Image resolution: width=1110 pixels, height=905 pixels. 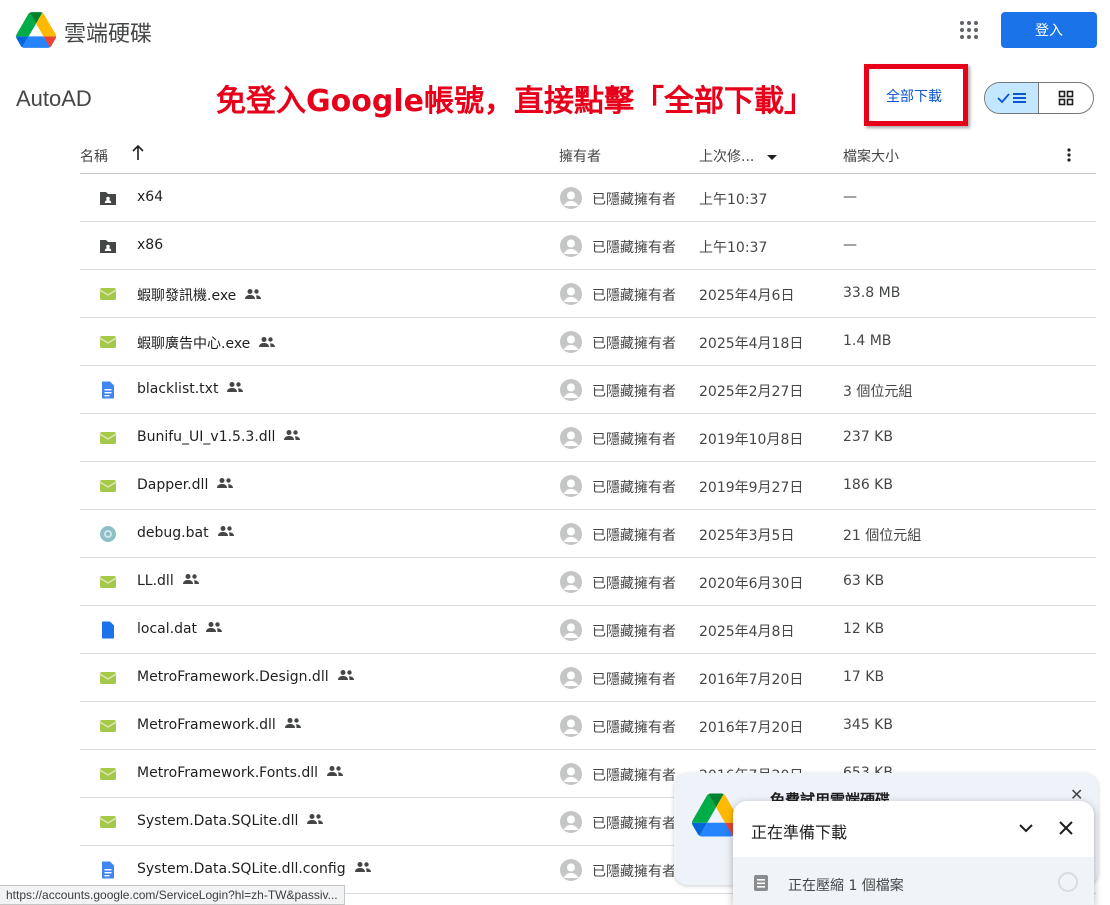 I want to click on size-text: 237 KB, so click(x=868, y=437).